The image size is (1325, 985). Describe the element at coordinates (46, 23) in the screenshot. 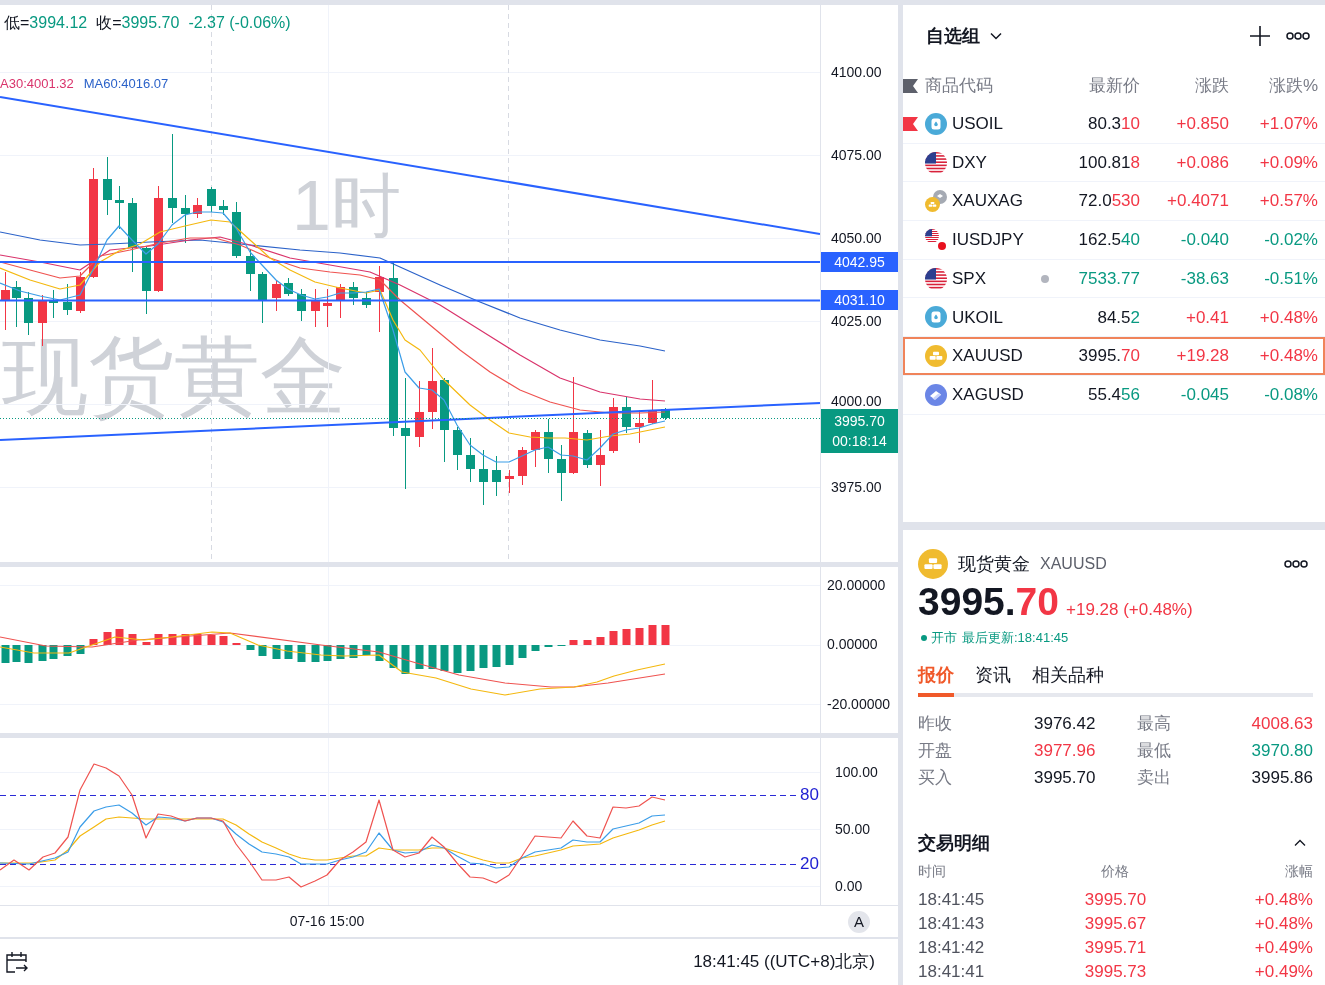

I see `ohlc-value: 低=3994.12` at that location.